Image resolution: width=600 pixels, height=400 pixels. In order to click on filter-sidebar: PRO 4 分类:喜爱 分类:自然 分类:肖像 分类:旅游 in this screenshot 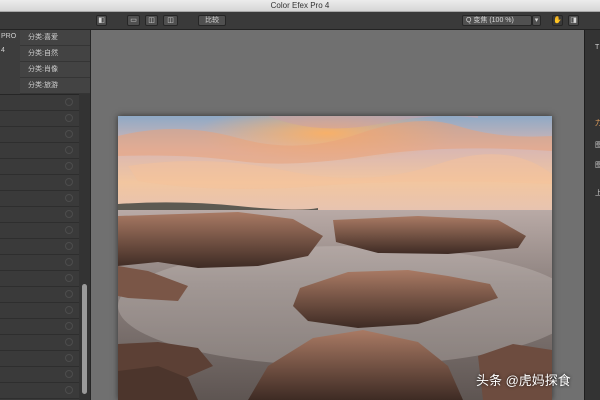, I will do `click(45, 215)`.